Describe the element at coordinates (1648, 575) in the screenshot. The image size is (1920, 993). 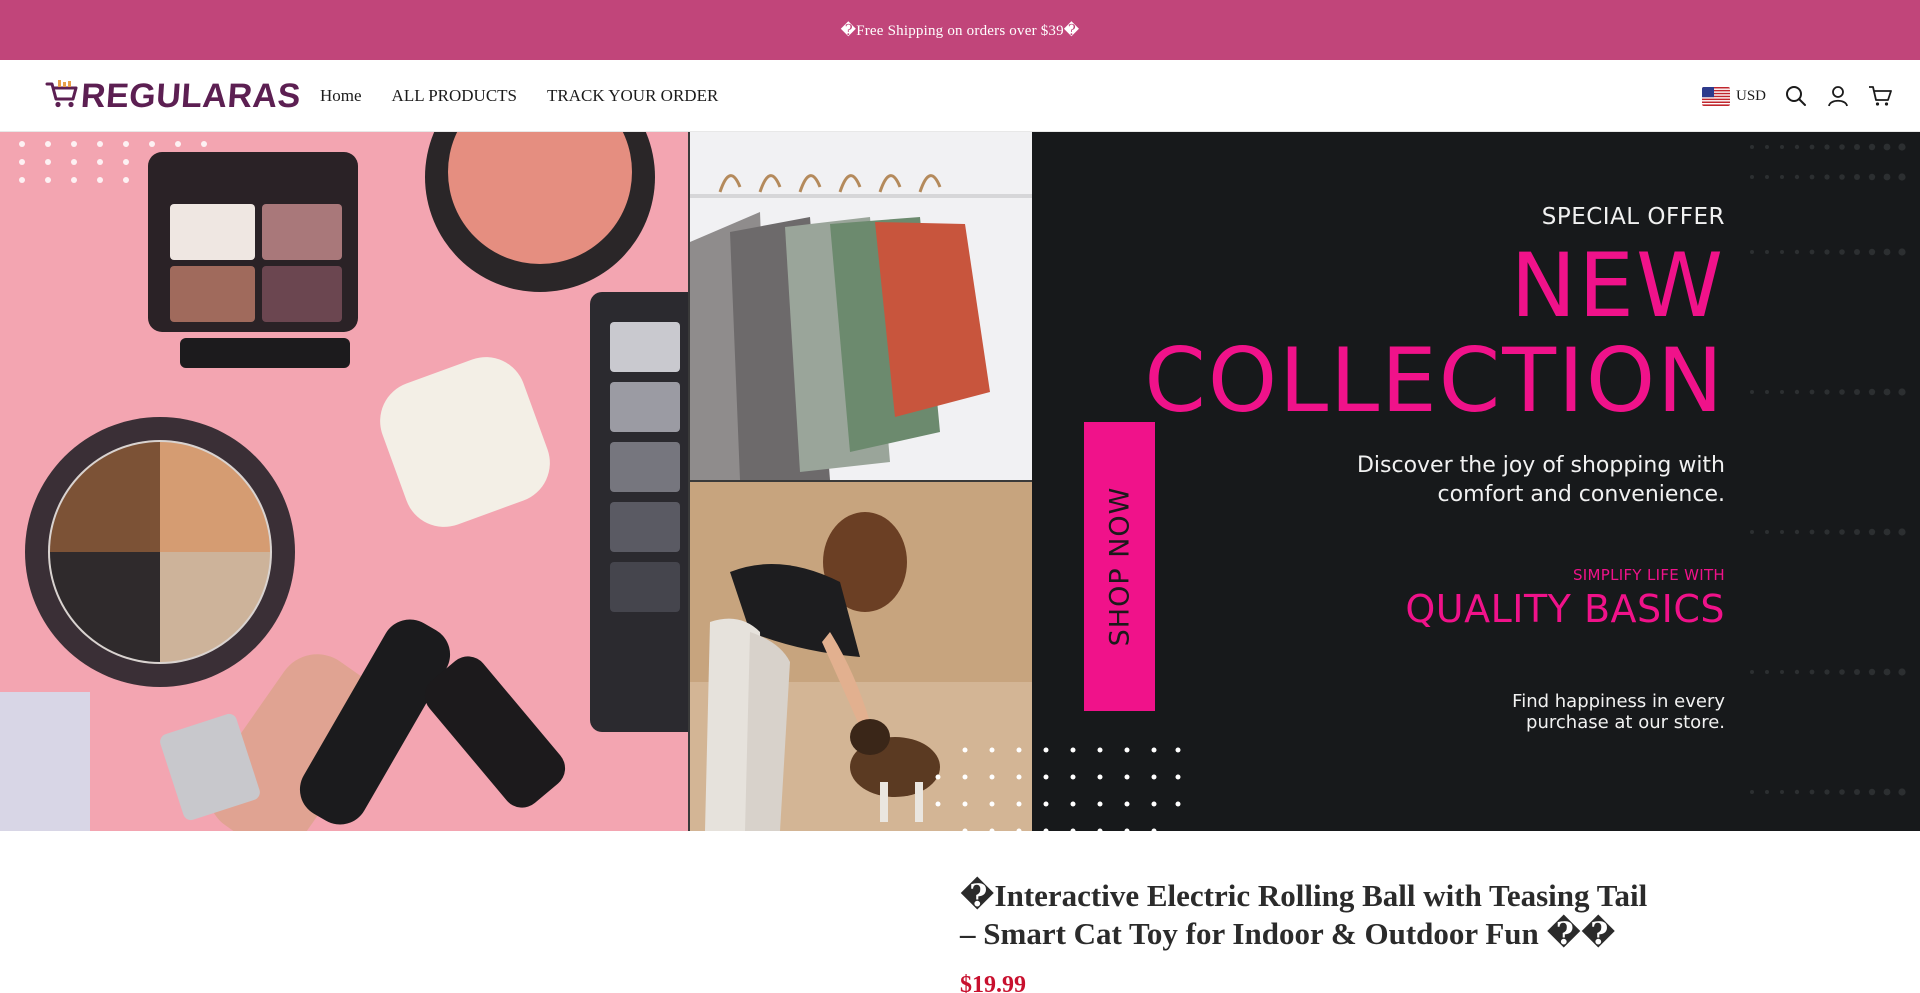
I see `hero-simplify-text: SIMPLIFY LIFE WITH` at that location.